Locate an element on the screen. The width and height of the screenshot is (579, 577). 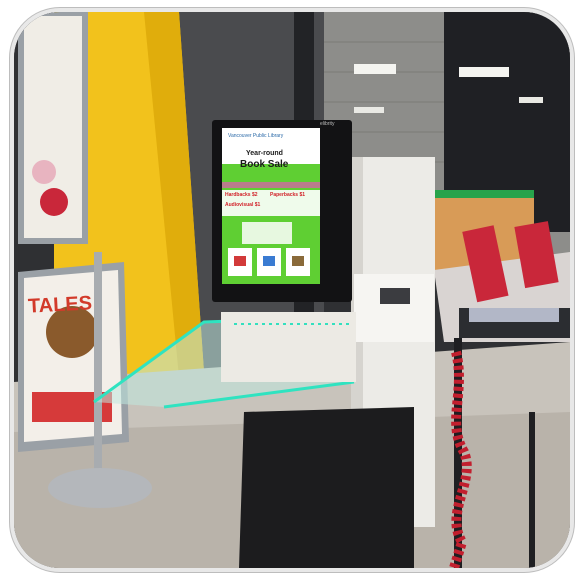
stand-base is located at coordinates (100, 488).